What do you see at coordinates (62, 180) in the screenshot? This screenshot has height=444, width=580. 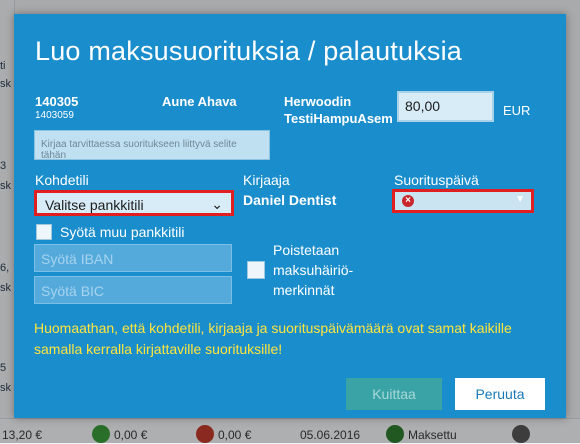 I see `account-label: Kohdetili` at bounding box center [62, 180].